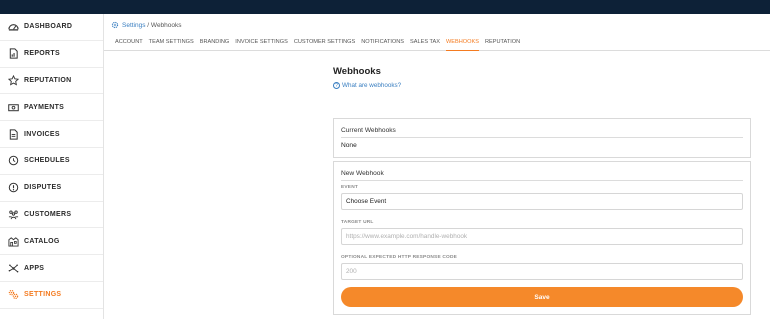 The height and width of the screenshot is (319, 770). What do you see at coordinates (542, 175) in the screenshot?
I see `new-webhook-title: New Webhook` at bounding box center [542, 175].